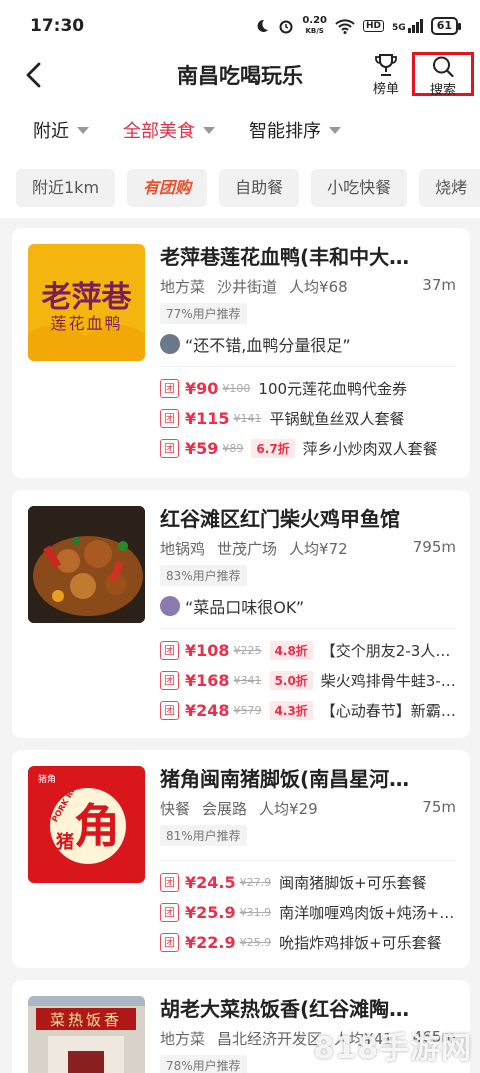 The height and width of the screenshot is (1073, 480). Describe the element at coordinates (374, 26) in the screenshot. I see `hd-badge: HD` at that location.